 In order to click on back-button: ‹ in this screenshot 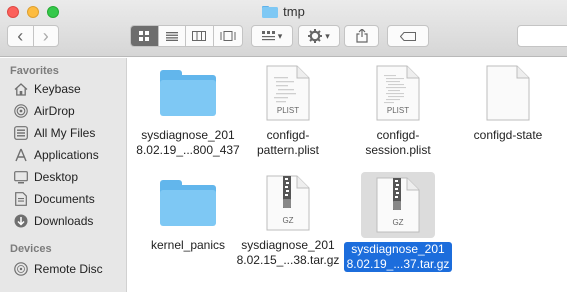, I will do `click(21, 36)`.